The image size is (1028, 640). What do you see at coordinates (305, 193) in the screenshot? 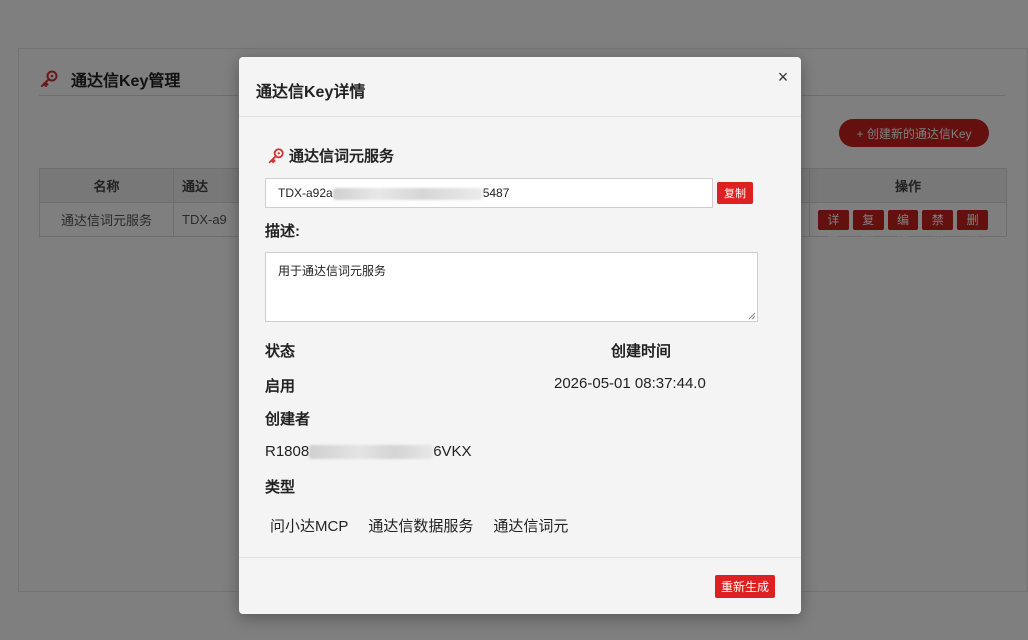
I see `key-value-prefix: TDX-a92a` at bounding box center [305, 193].